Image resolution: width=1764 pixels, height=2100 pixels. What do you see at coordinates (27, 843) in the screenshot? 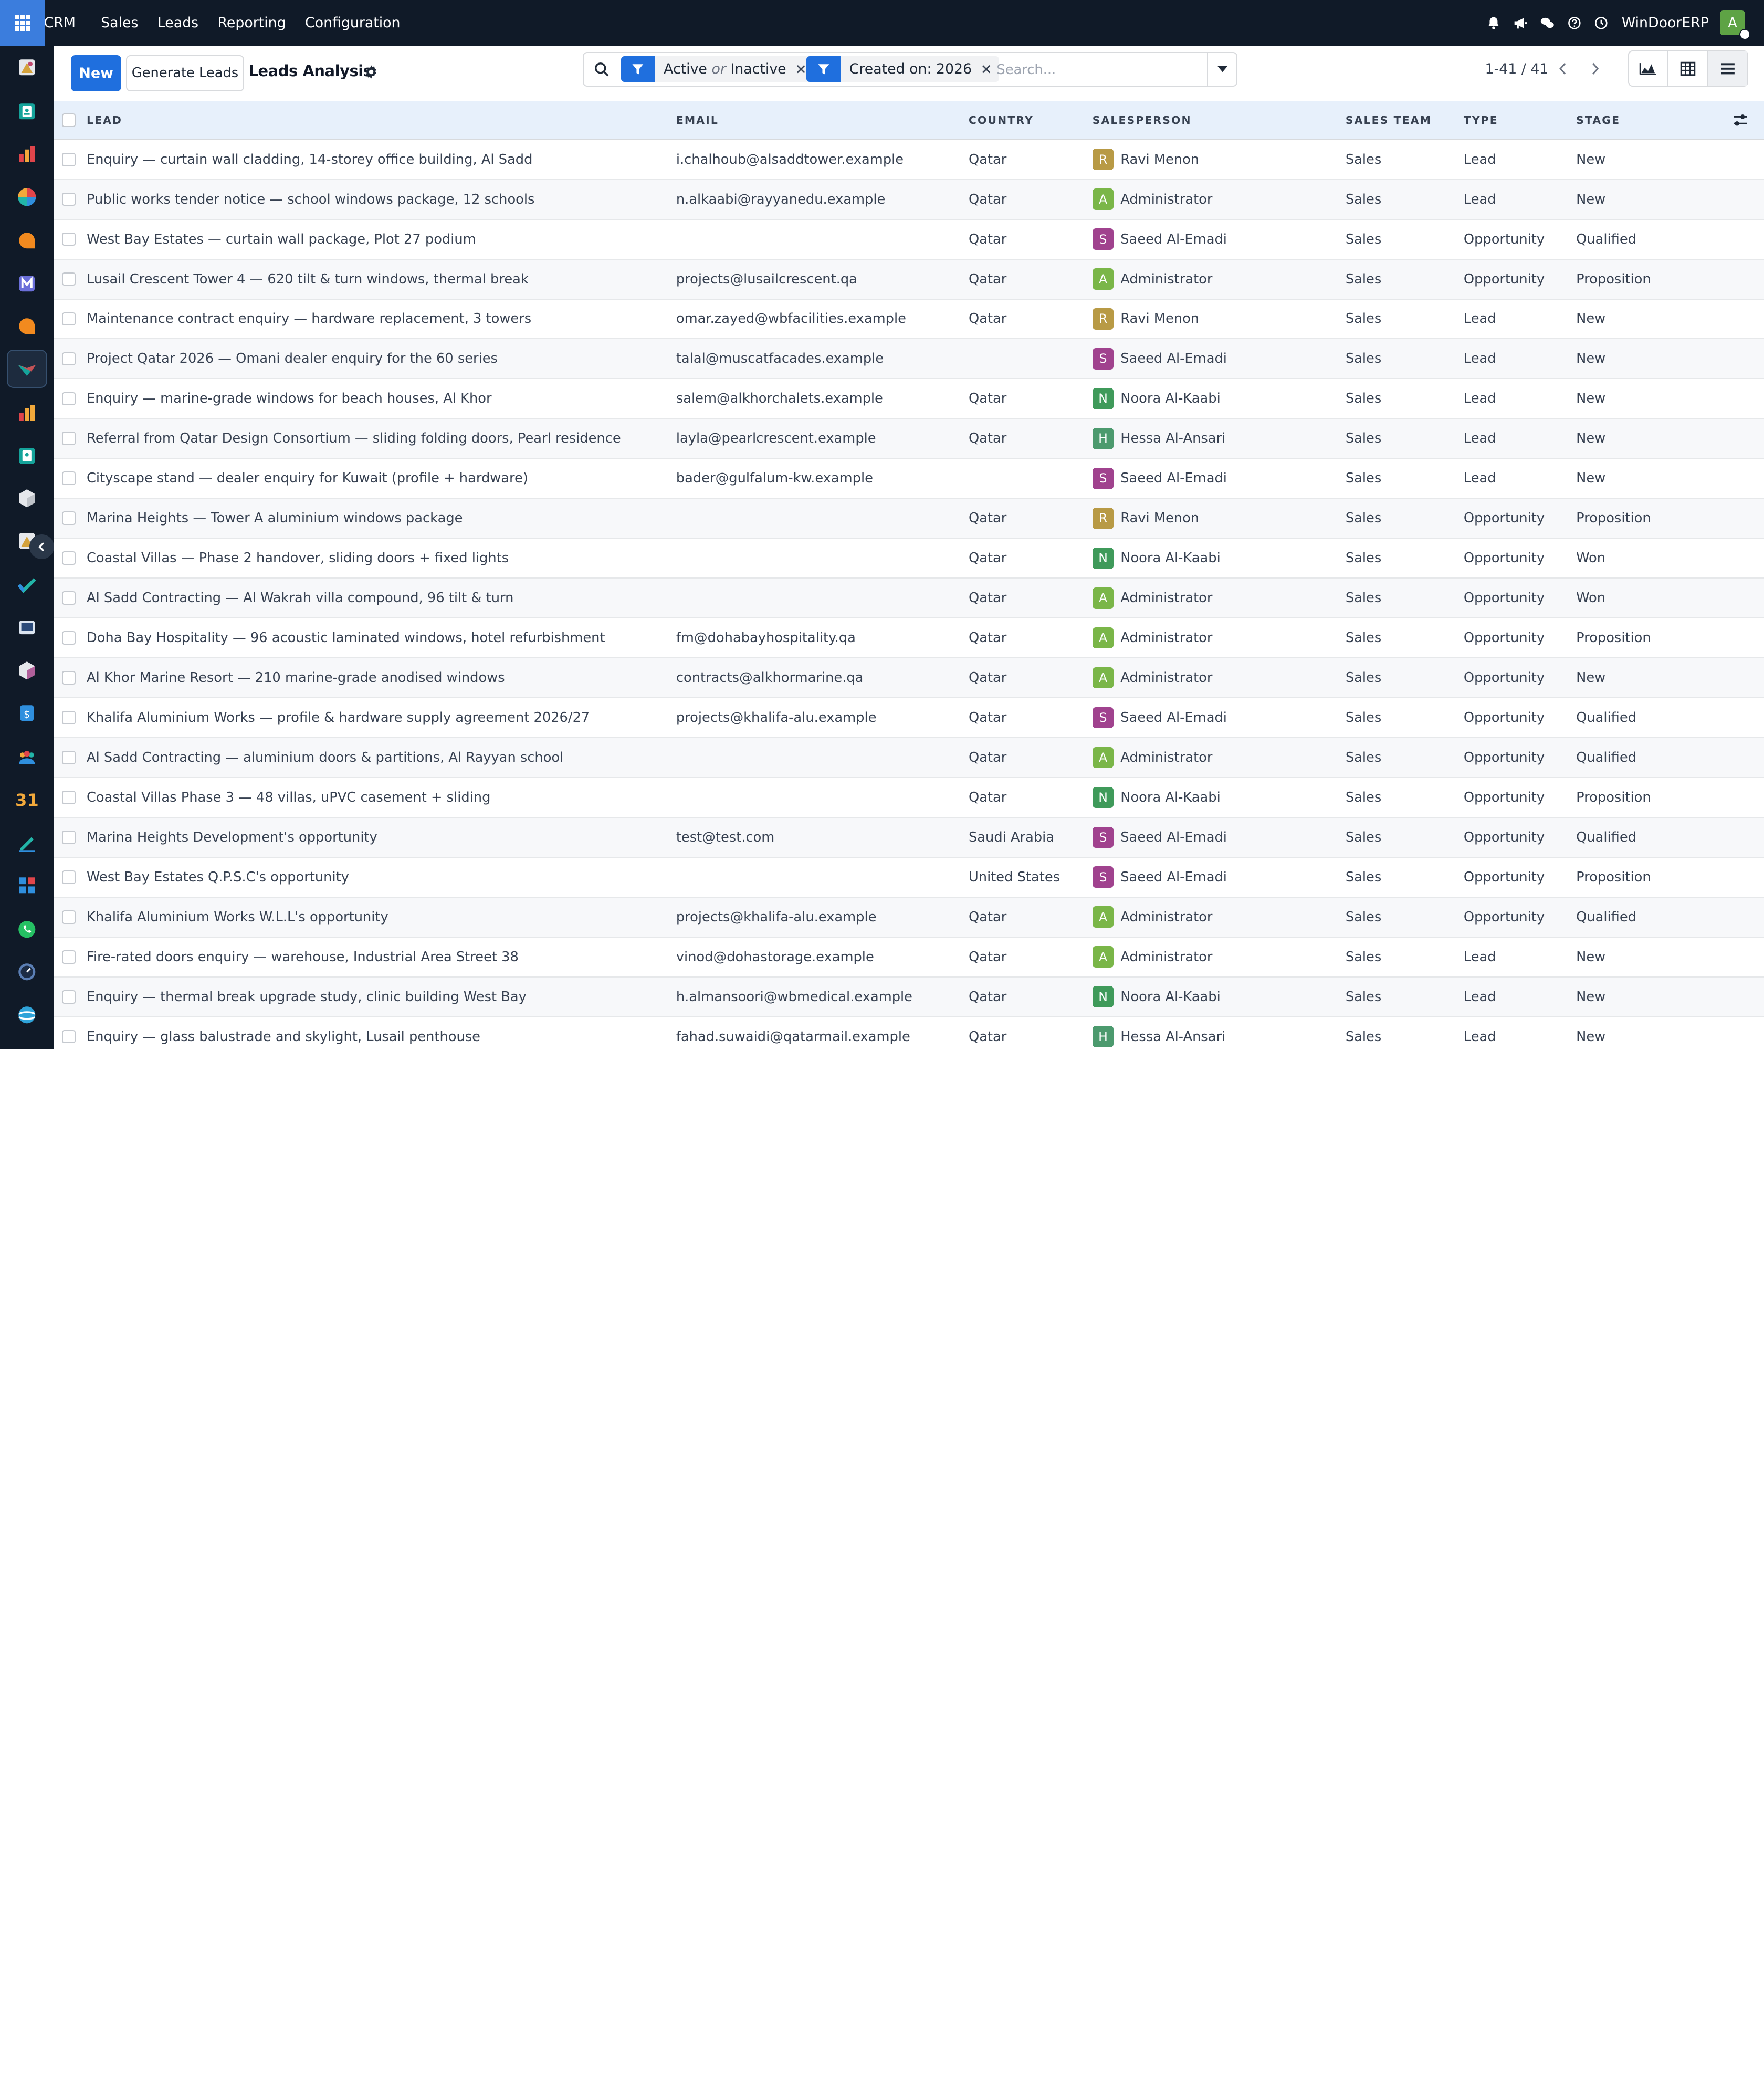
I see `sidebar-app-sign` at bounding box center [27, 843].